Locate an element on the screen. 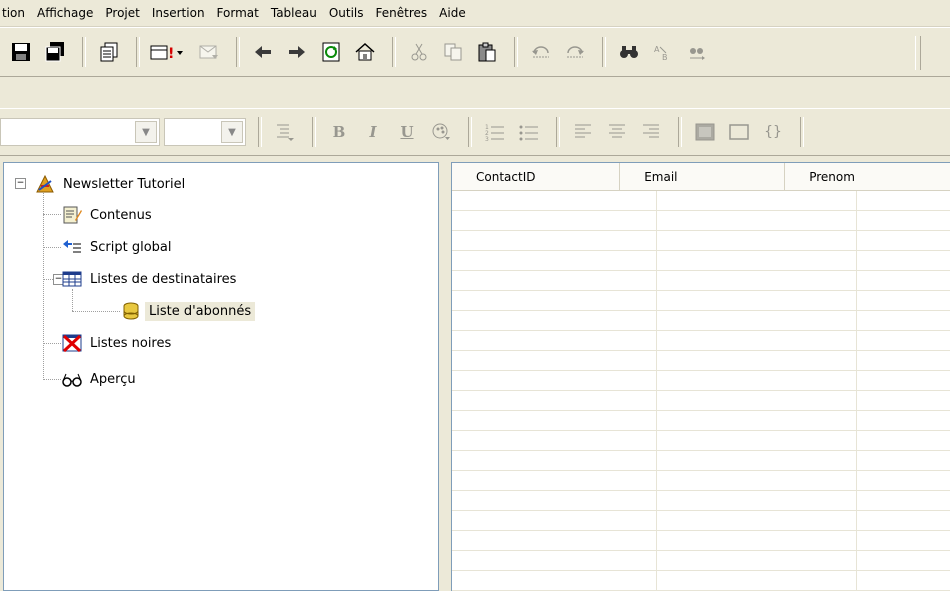 This screenshot has height=591, width=950. save-all-icon is located at coordinates (55, 52).